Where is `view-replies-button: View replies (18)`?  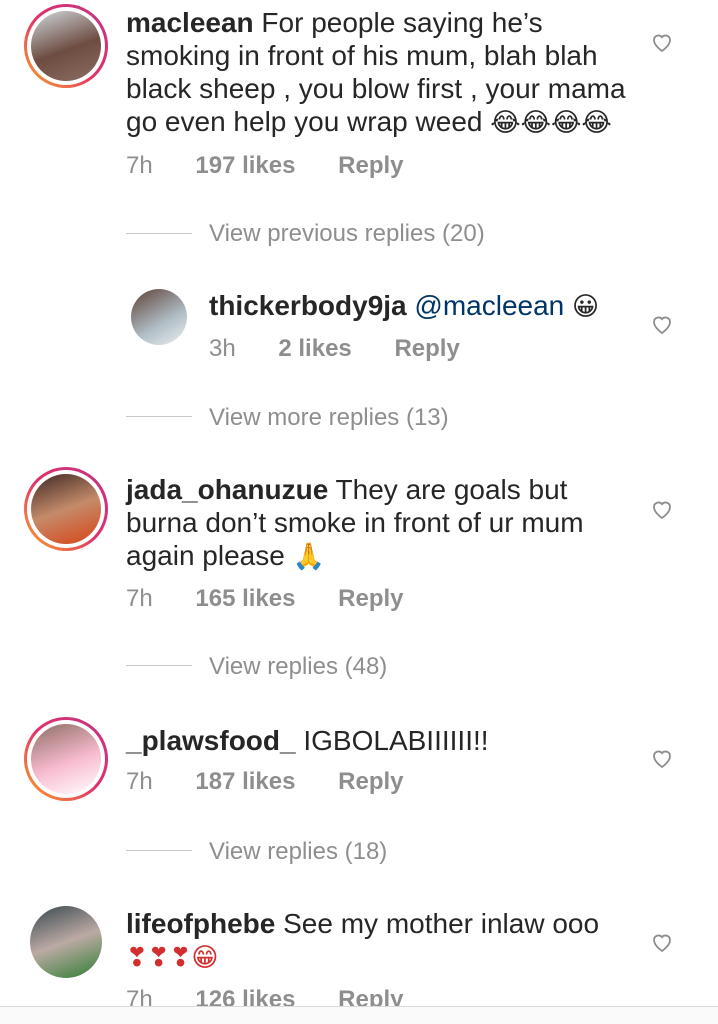
view-replies-button: View replies (18) is located at coordinates (298, 852).